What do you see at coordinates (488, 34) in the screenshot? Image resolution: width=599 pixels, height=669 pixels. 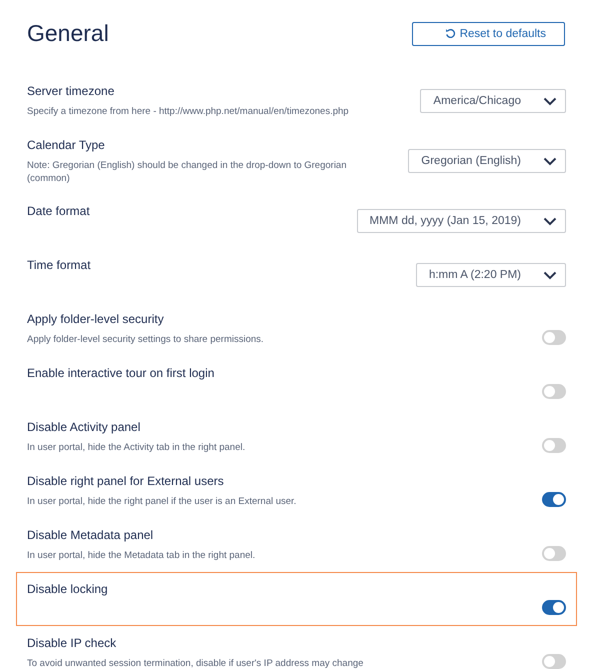 I see `reset-button: Reset to defaults` at bounding box center [488, 34].